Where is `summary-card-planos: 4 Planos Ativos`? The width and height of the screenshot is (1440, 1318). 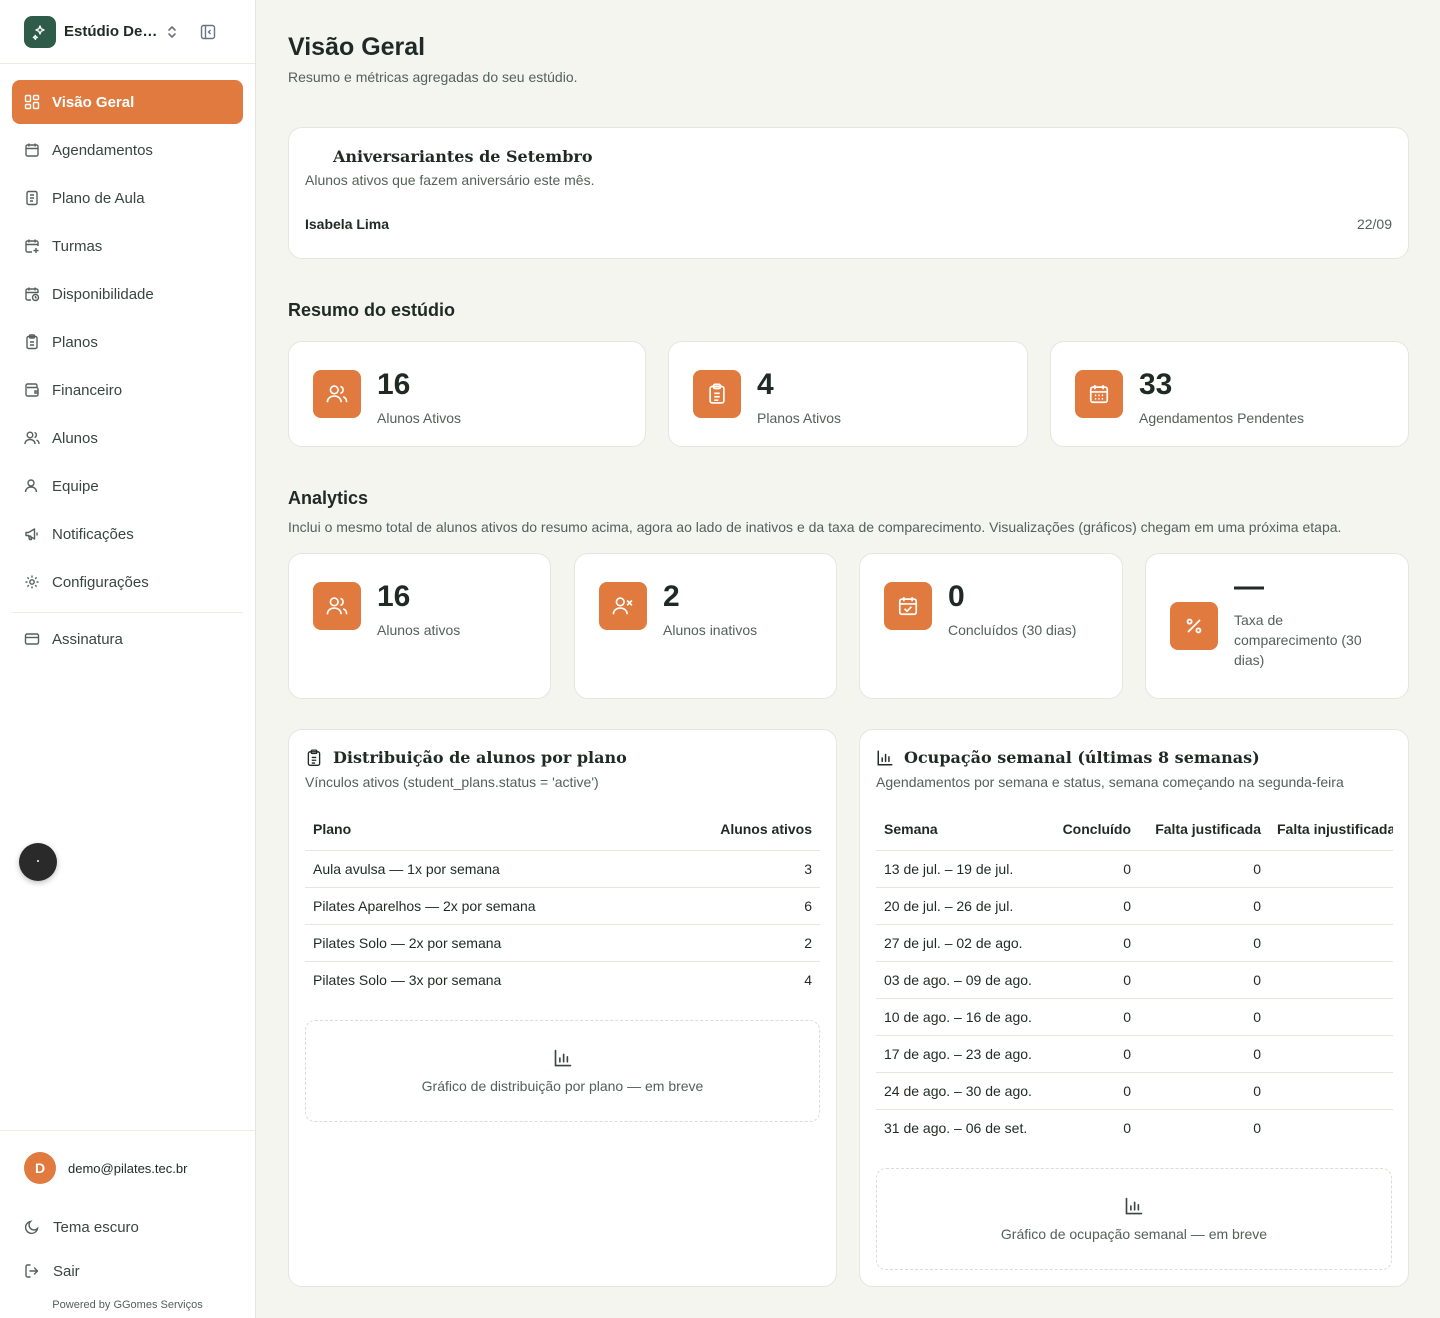 summary-card-planos: 4 Planos Ativos is located at coordinates (848, 394).